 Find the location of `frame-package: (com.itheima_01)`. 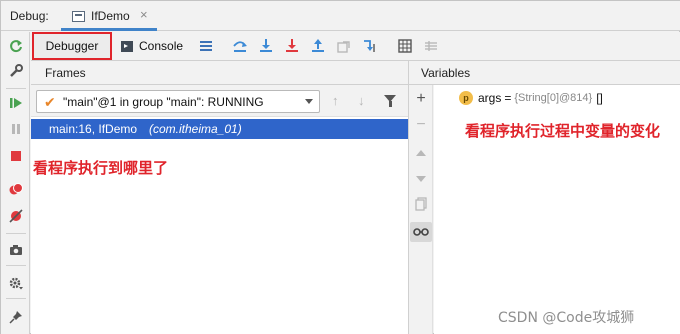

frame-package: (com.itheima_01) is located at coordinates (195, 129).